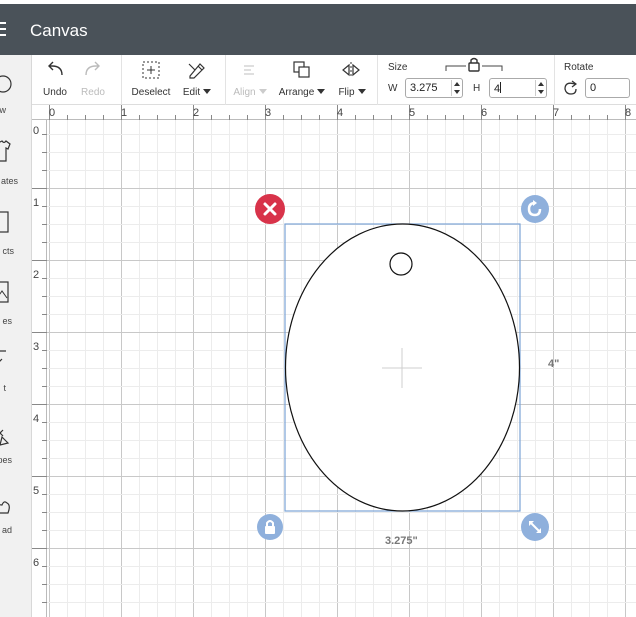 This screenshot has height=617, width=636. Describe the element at coordinates (55, 68) in the screenshot. I see `undo-icon` at that location.